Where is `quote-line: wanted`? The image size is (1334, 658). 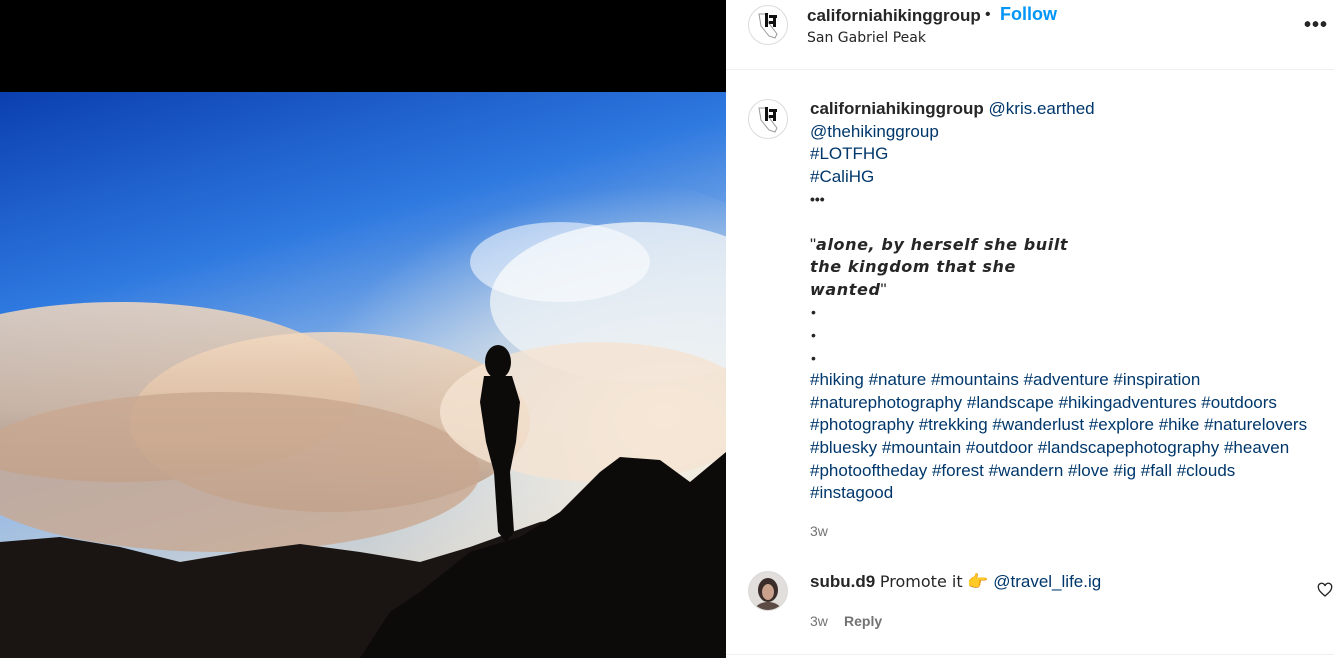 quote-line: wanted is located at coordinates (845, 289).